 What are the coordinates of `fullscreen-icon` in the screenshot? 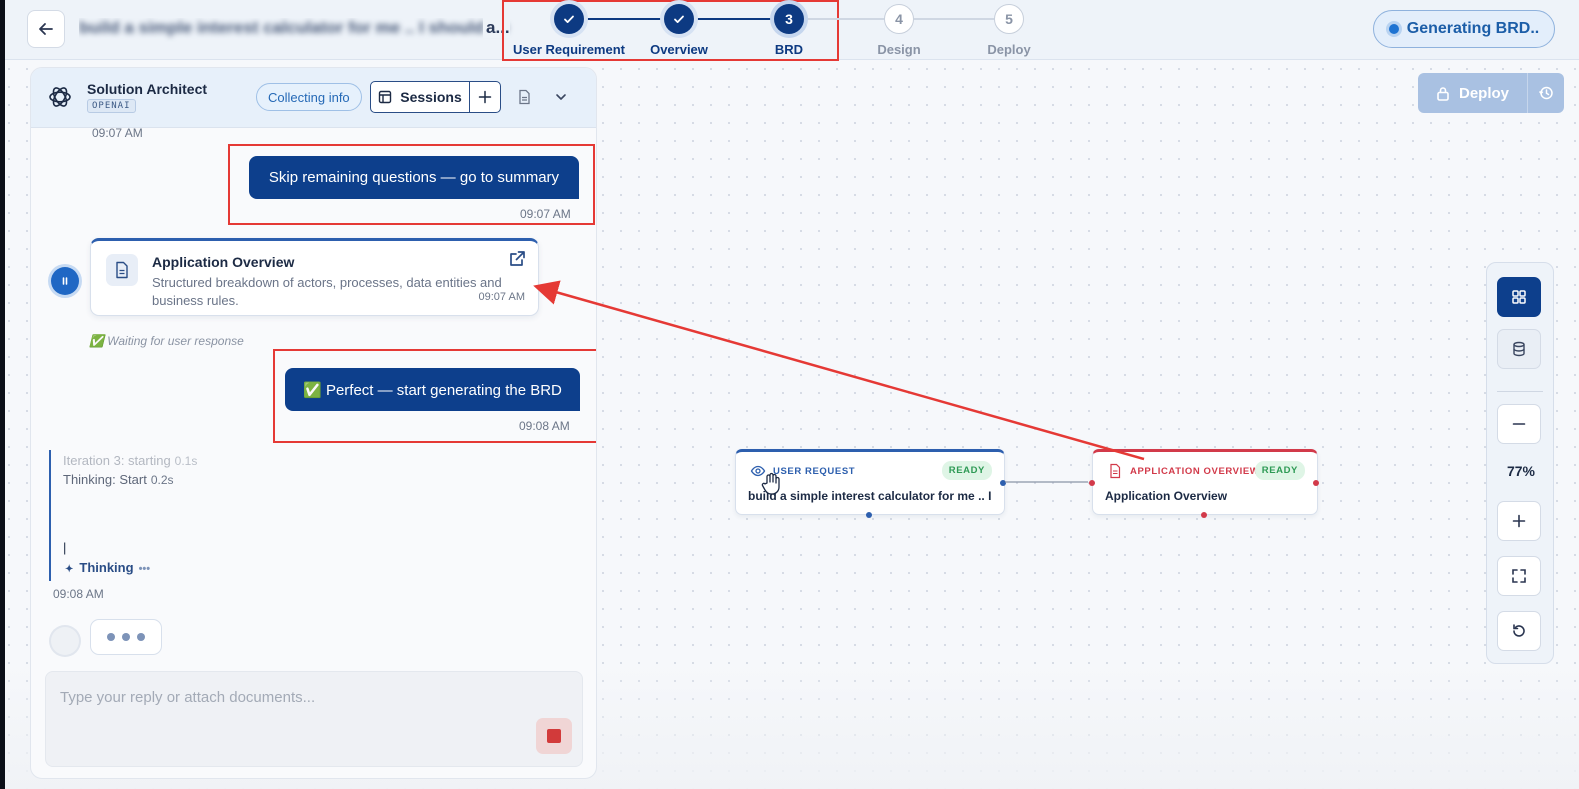 It's located at (1519, 576).